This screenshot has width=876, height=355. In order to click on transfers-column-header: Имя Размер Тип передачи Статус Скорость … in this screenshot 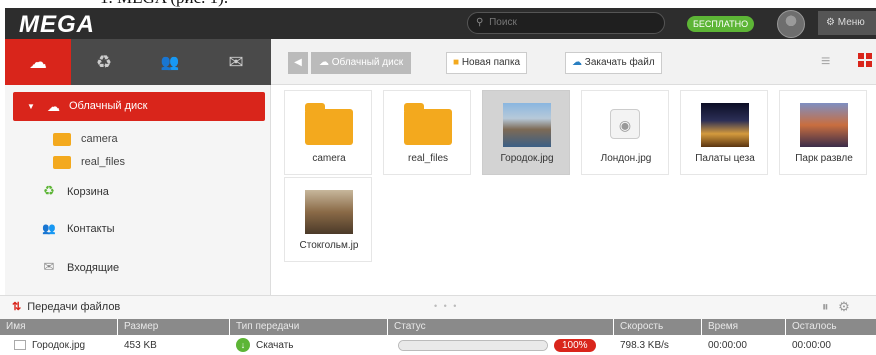, I will do `click(438, 327)`.